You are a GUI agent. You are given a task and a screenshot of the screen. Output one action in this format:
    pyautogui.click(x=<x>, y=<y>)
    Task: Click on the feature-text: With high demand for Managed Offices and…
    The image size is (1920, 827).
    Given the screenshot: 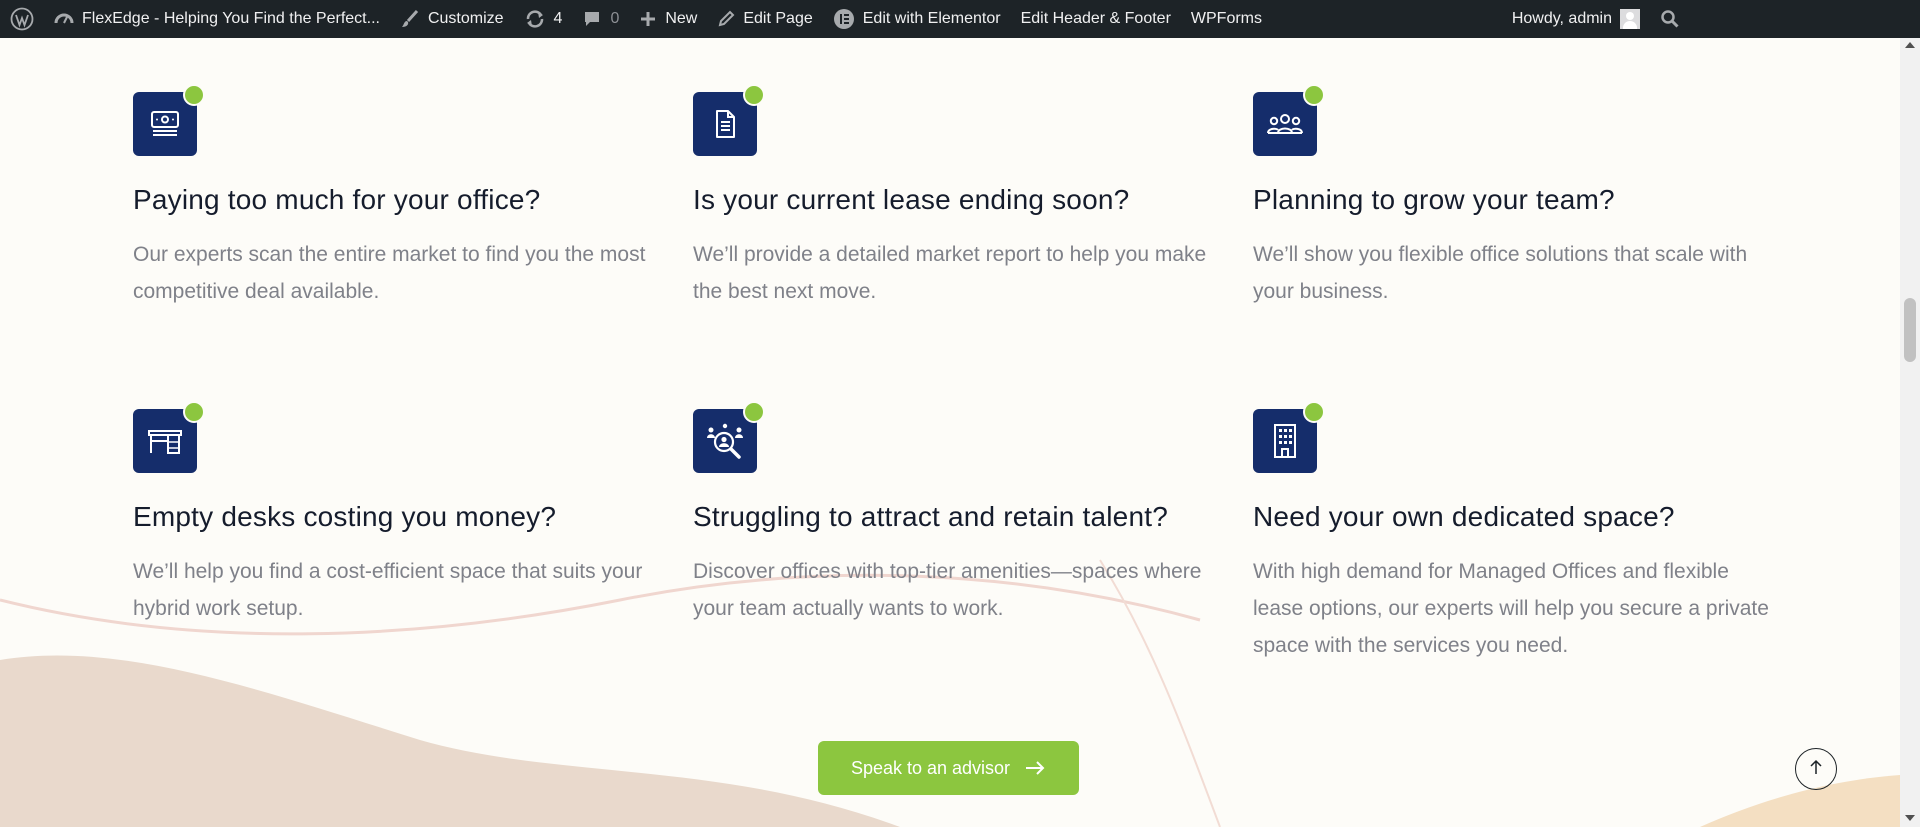 What is the action you would take?
    pyautogui.click(x=1511, y=608)
    